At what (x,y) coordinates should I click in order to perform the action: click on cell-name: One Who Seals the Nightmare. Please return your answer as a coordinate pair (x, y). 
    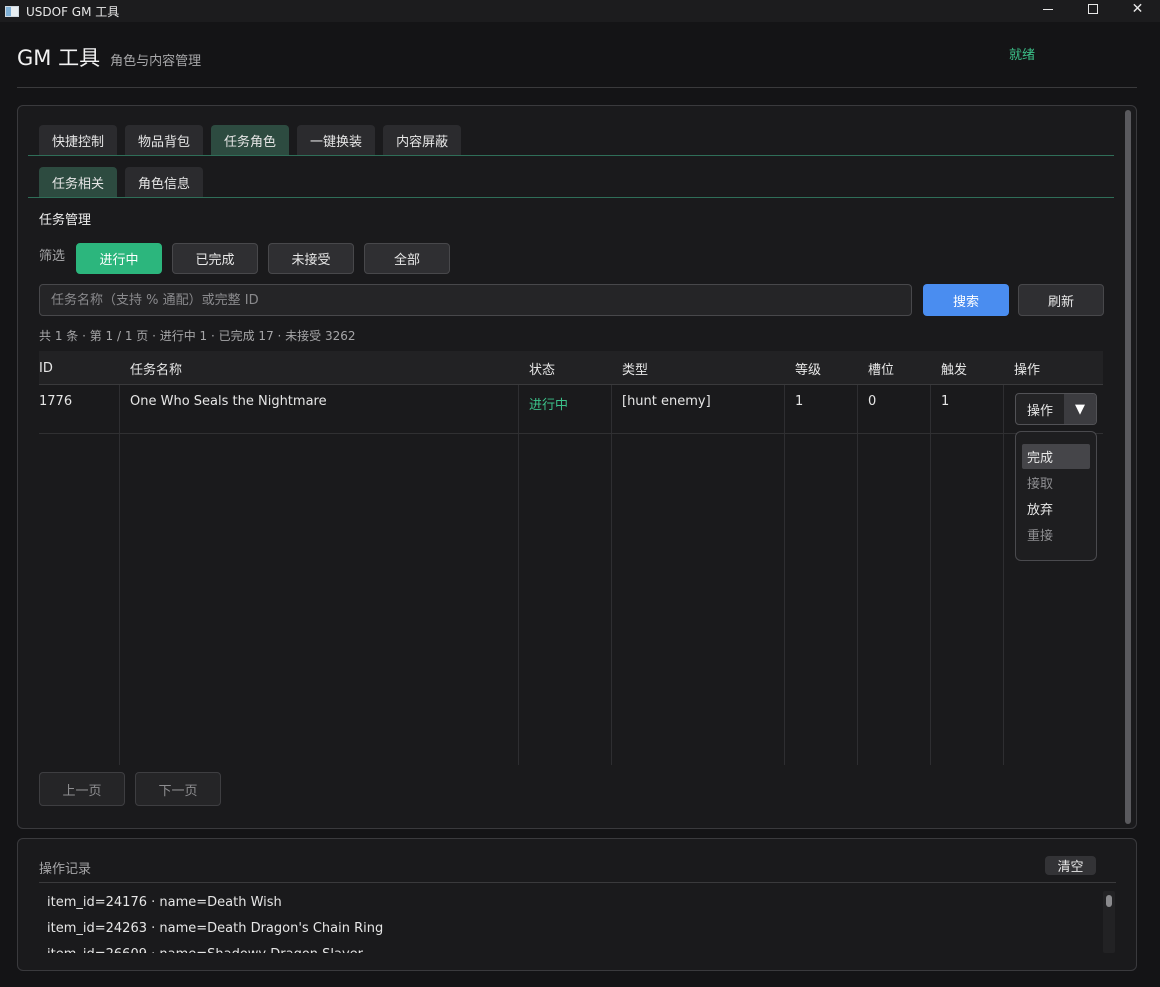
    Looking at the image, I should click on (228, 401).